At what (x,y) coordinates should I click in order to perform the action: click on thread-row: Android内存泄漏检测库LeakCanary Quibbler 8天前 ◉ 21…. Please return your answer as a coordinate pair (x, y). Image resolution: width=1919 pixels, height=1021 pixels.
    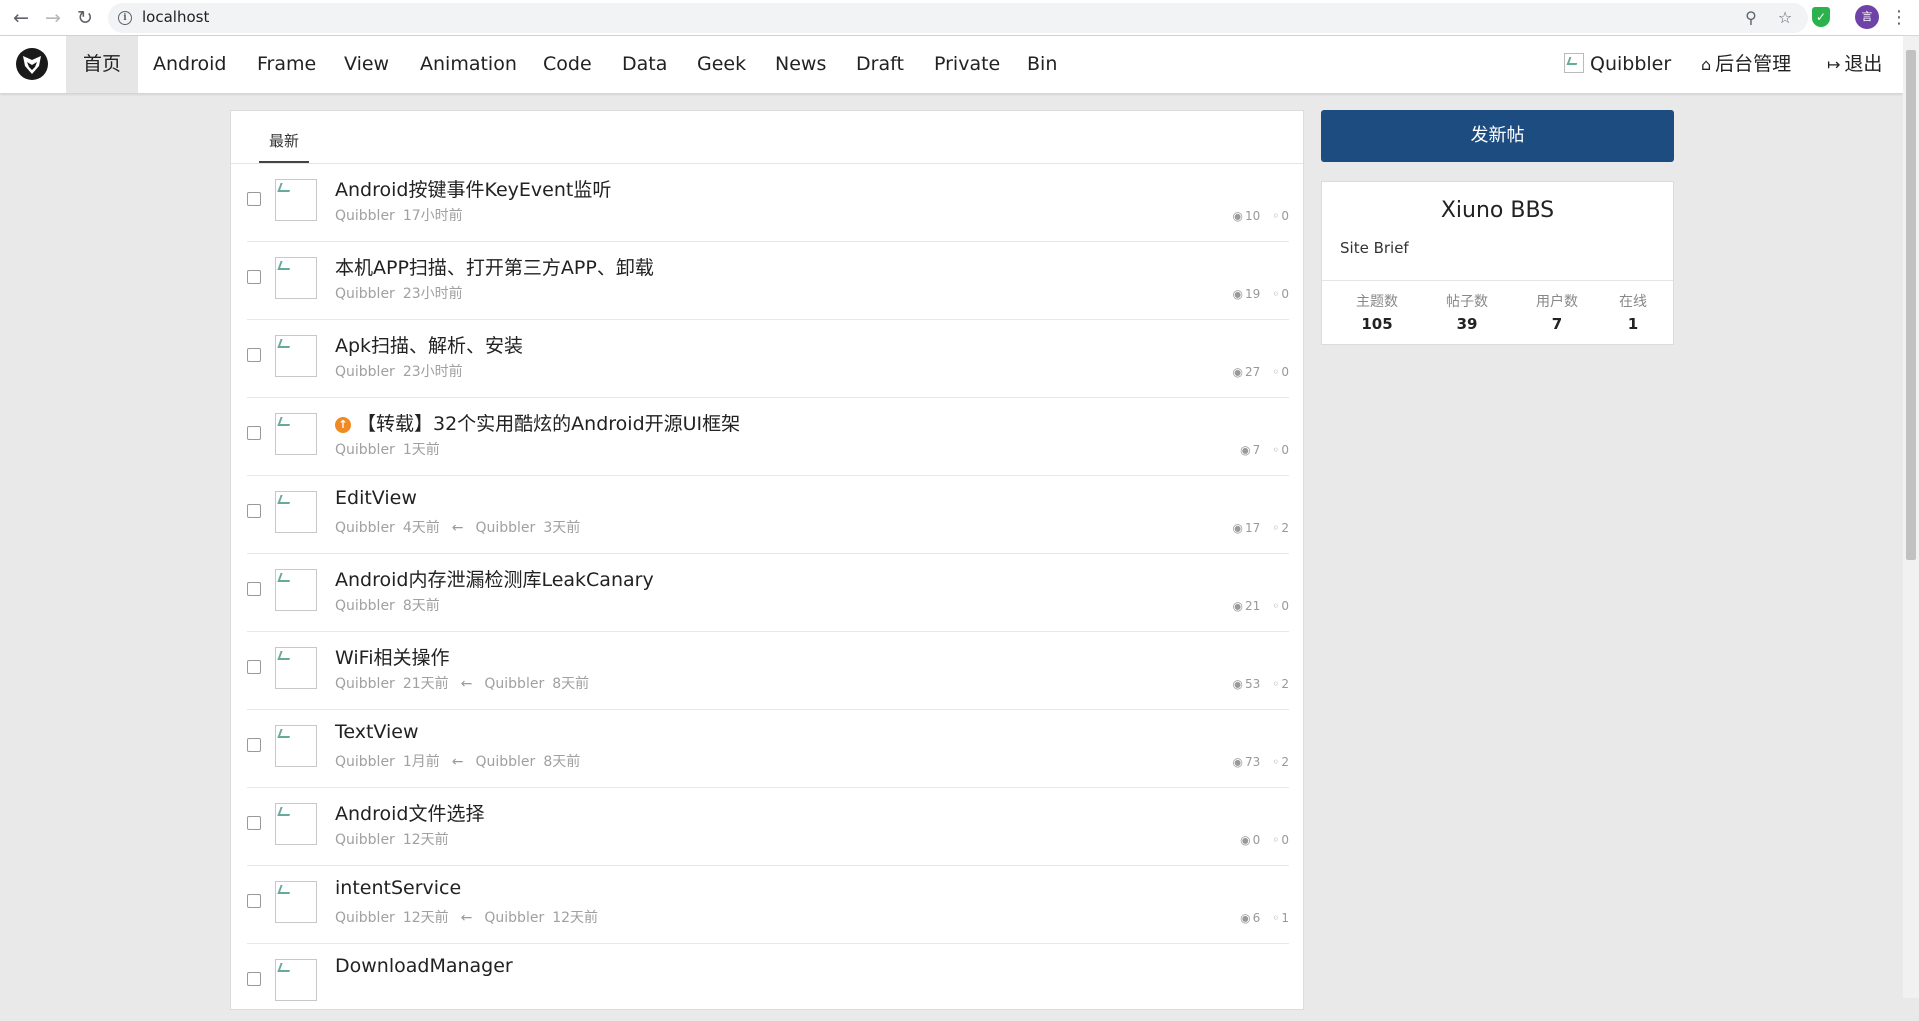
    Looking at the image, I should click on (768, 592).